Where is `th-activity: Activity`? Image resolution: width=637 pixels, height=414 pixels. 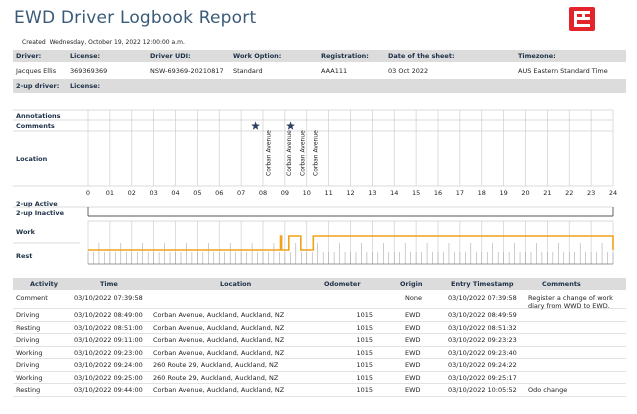 th-activity: Activity is located at coordinates (44, 284).